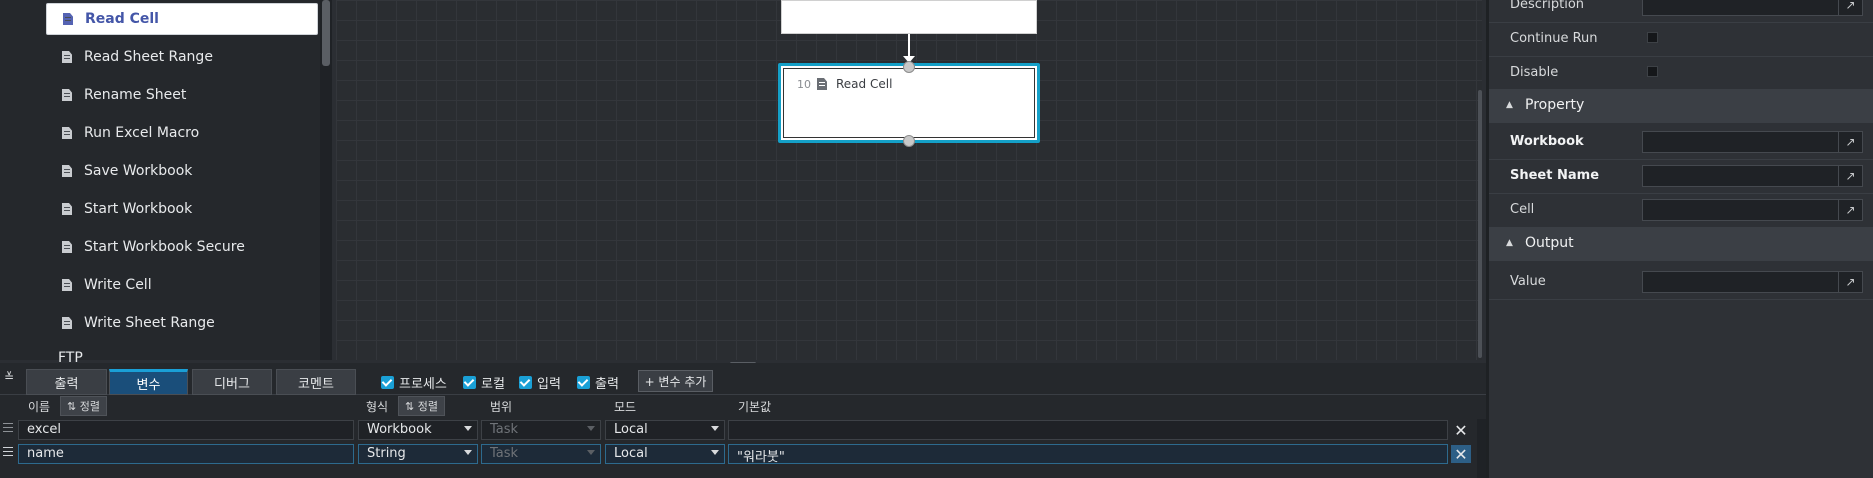 Image resolution: width=1873 pixels, height=478 pixels. Describe the element at coordinates (1681, 244) in the screenshot. I see `section-header-output: ▲ Output` at that location.